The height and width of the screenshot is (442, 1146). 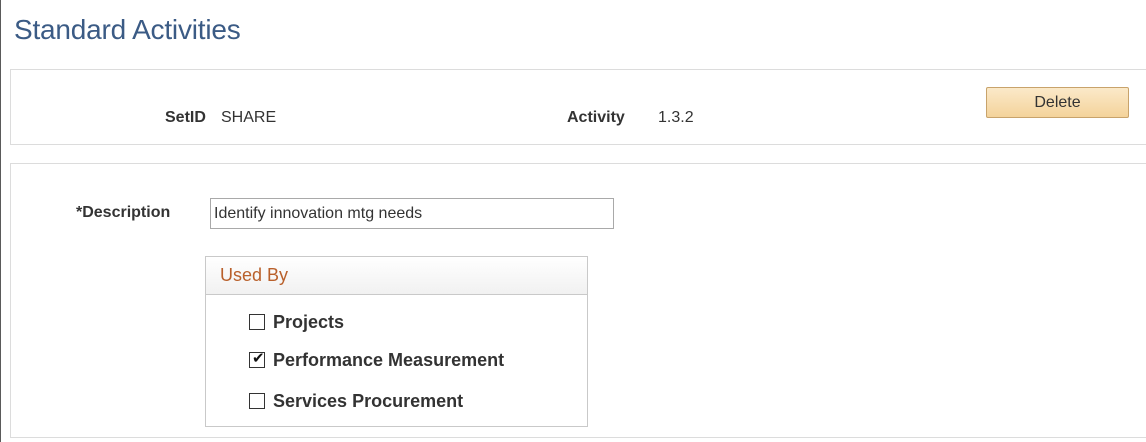 I want to click on description-label: *Description, so click(x=123, y=212).